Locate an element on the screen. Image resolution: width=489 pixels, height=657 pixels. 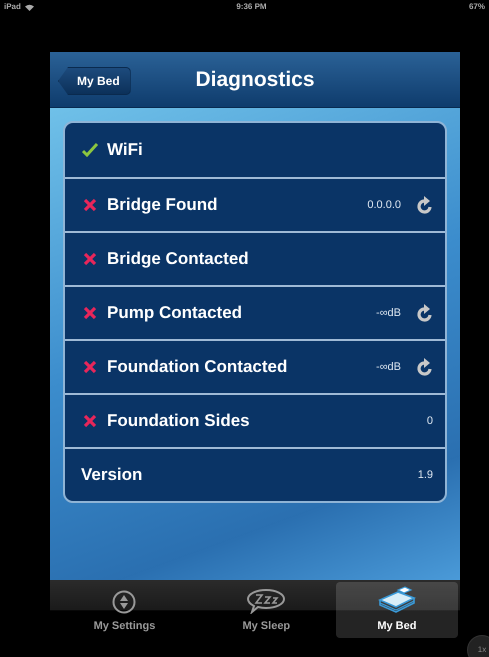
row-value: 0 is located at coordinates (429, 421).